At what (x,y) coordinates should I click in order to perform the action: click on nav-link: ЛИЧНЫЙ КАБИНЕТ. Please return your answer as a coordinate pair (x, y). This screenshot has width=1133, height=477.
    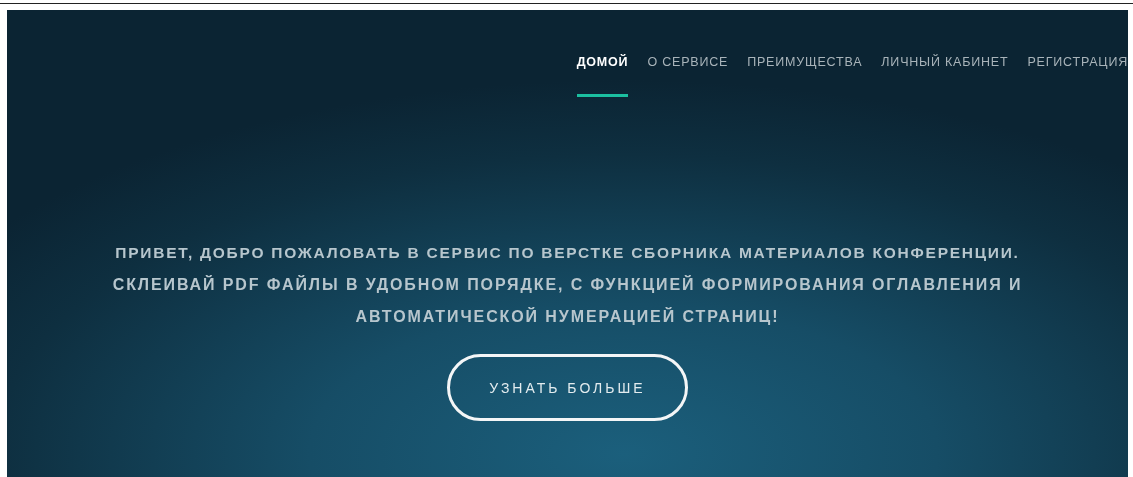
    Looking at the image, I should click on (944, 75).